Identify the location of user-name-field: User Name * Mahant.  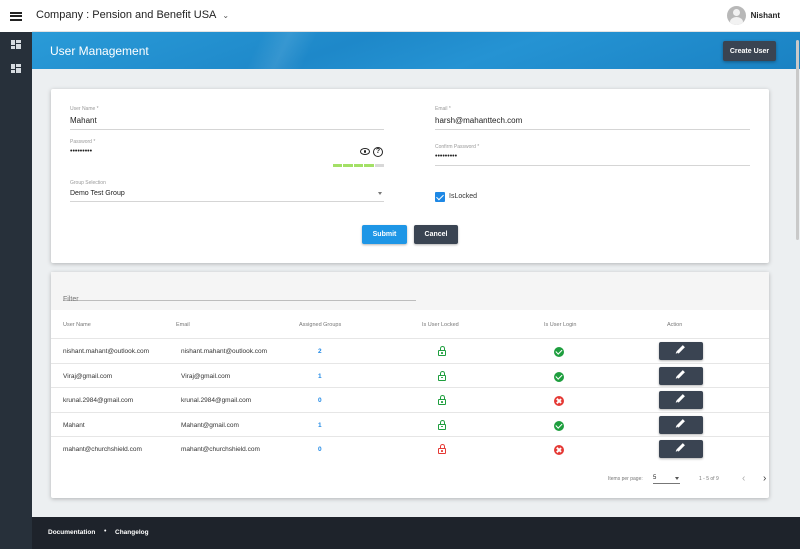
(227, 118).